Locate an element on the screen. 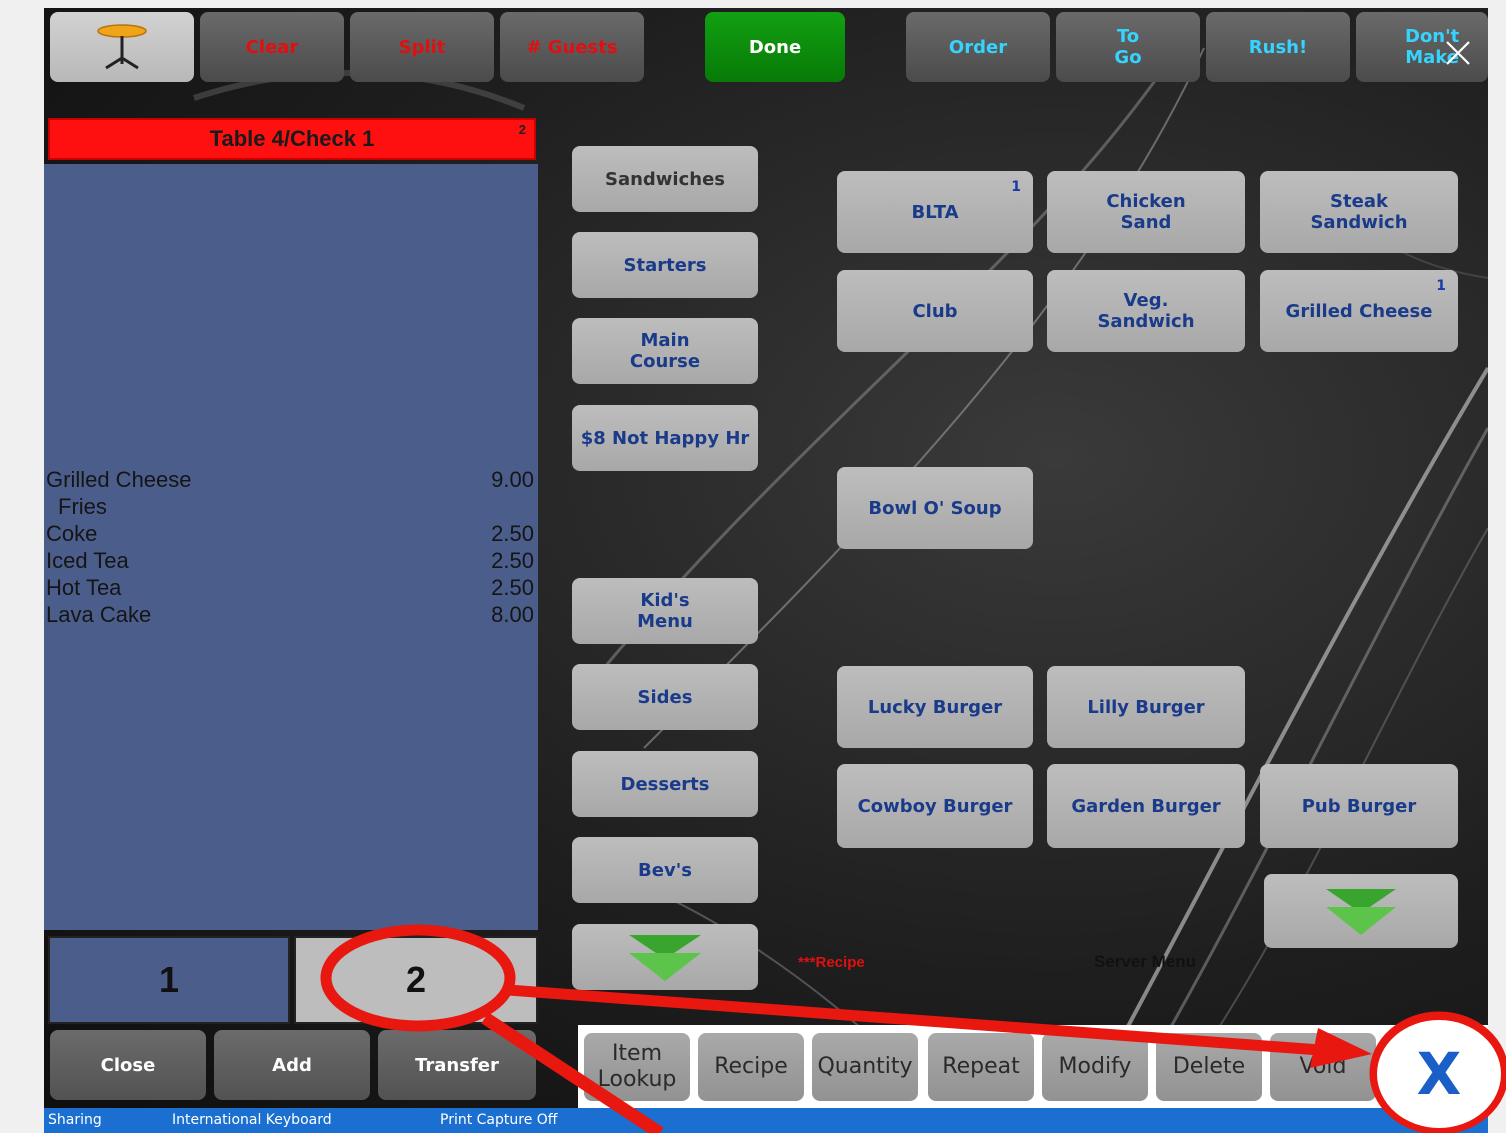  check-header: Table 4/Check 1 2 is located at coordinates (292, 139).